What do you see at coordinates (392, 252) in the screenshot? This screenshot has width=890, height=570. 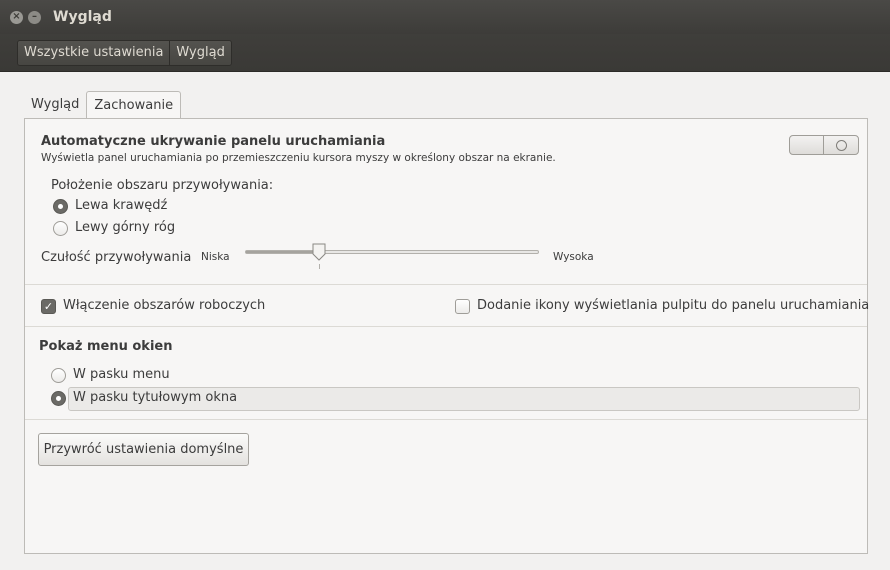 I see `sensitivity-slider` at bounding box center [392, 252].